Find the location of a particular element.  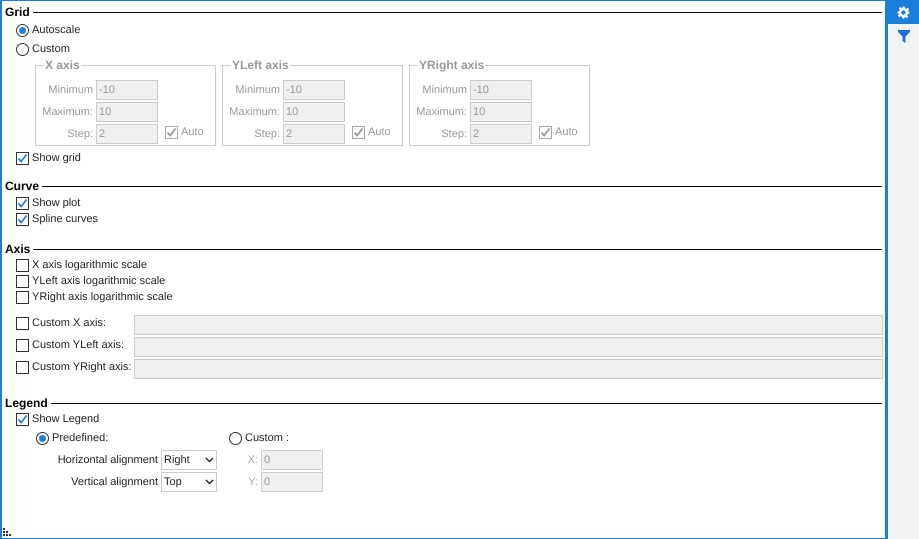

checkbox: Show Legend is located at coordinates (450, 419).